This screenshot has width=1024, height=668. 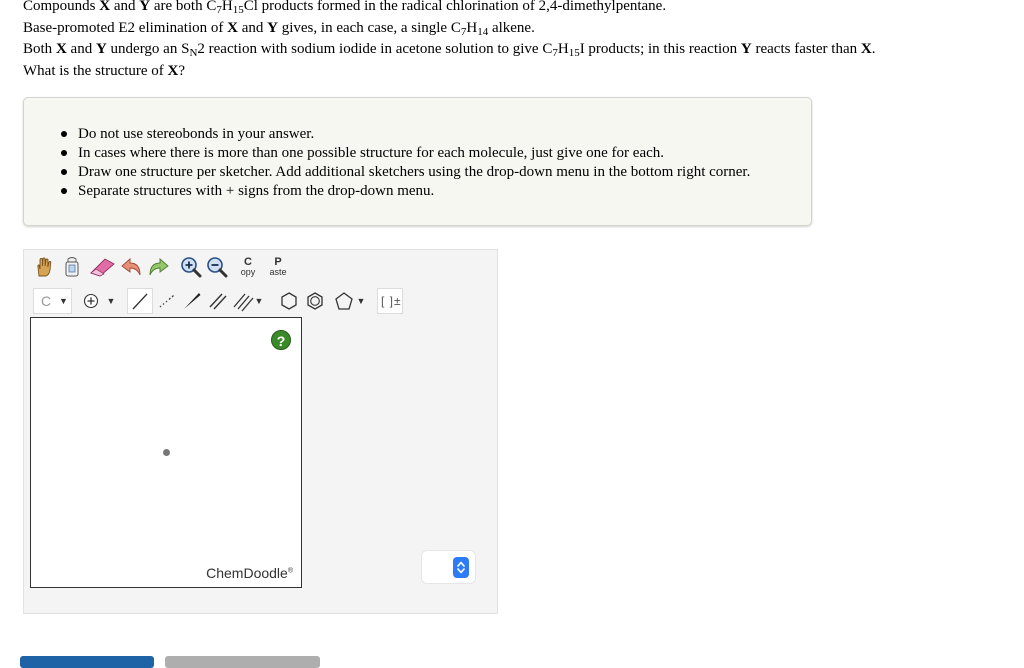 I want to click on atom-selector: C ▼, so click(x=52, y=301).